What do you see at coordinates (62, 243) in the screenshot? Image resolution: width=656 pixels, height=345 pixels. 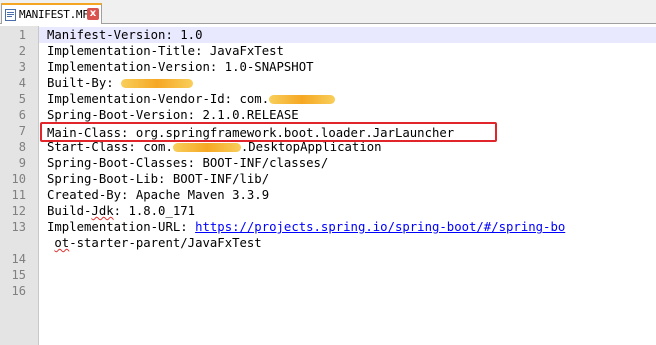 I see `spell-error-ot: ot` at bounding box center [62, 243].